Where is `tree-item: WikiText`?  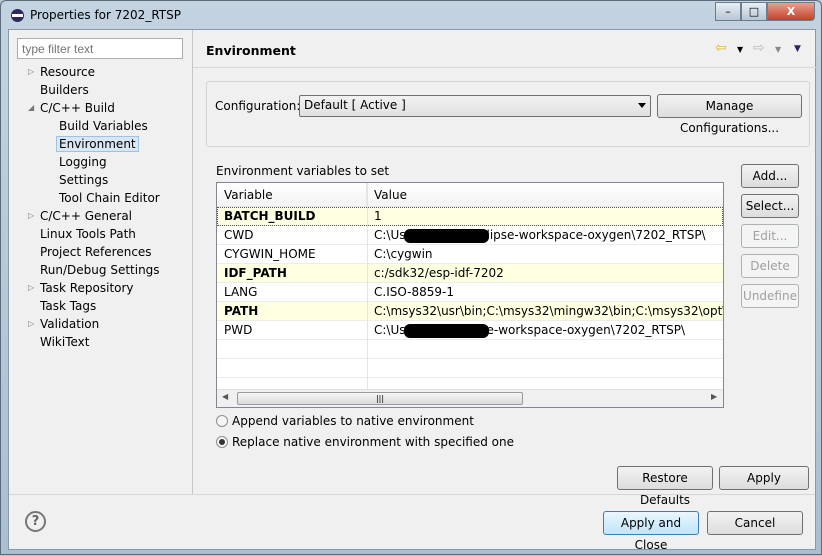 tree-item: WikiText is located at coordinates (65, 342).